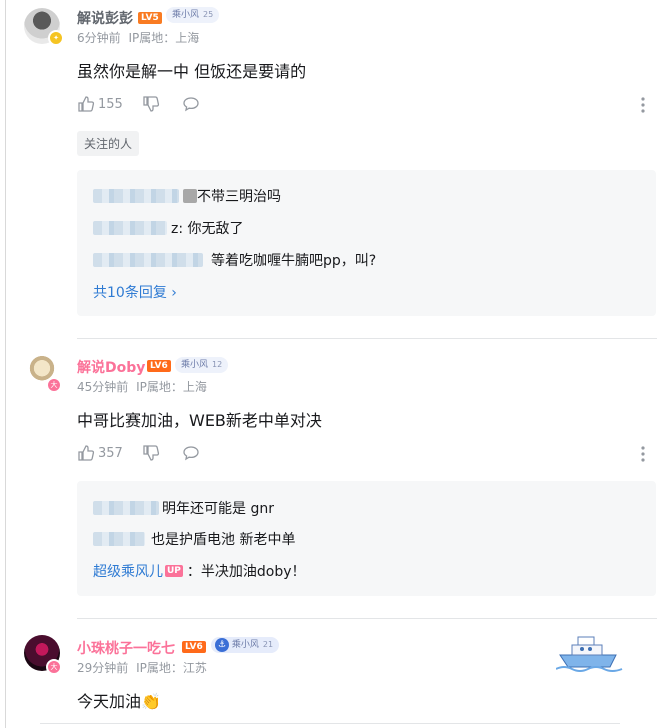  I want to click on comment-meta: 45分钟前 IP属地：上海, so click(142, 386).